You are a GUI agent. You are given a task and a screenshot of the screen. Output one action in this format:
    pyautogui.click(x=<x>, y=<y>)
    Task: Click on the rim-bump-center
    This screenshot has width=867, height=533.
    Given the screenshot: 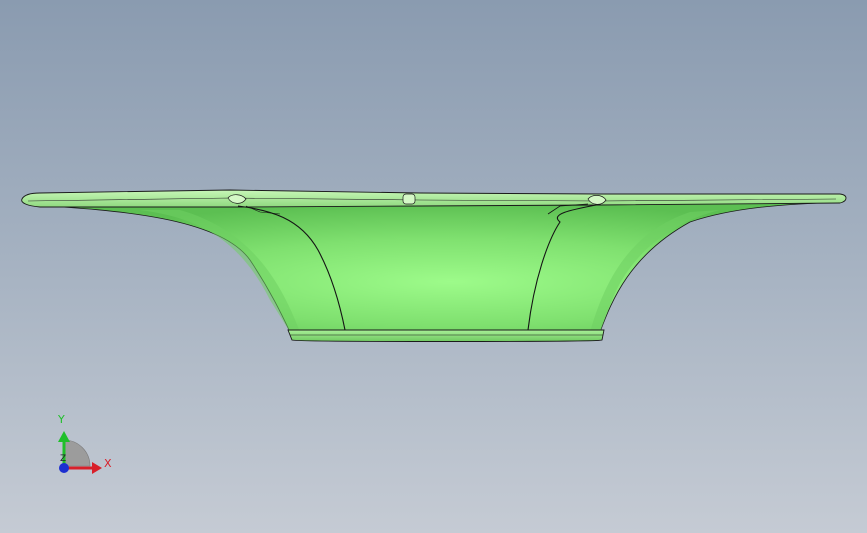 What is the action you would take?
    pyautogui.click(x=409, y=199)
    